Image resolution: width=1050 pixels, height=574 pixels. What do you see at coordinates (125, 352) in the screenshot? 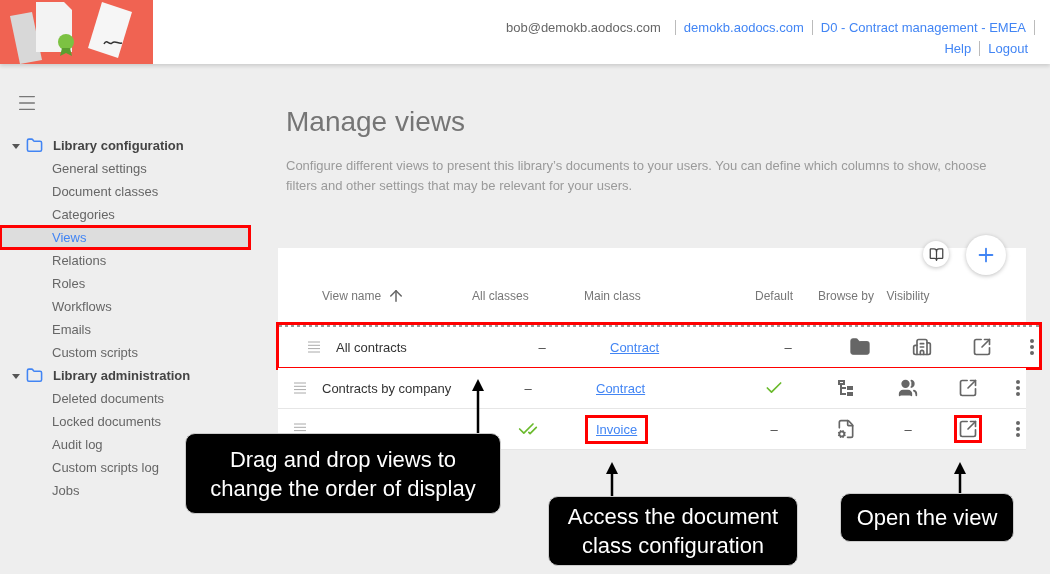
I see `sidebar-item: Custom scripts` at bounding box center [125, 352].